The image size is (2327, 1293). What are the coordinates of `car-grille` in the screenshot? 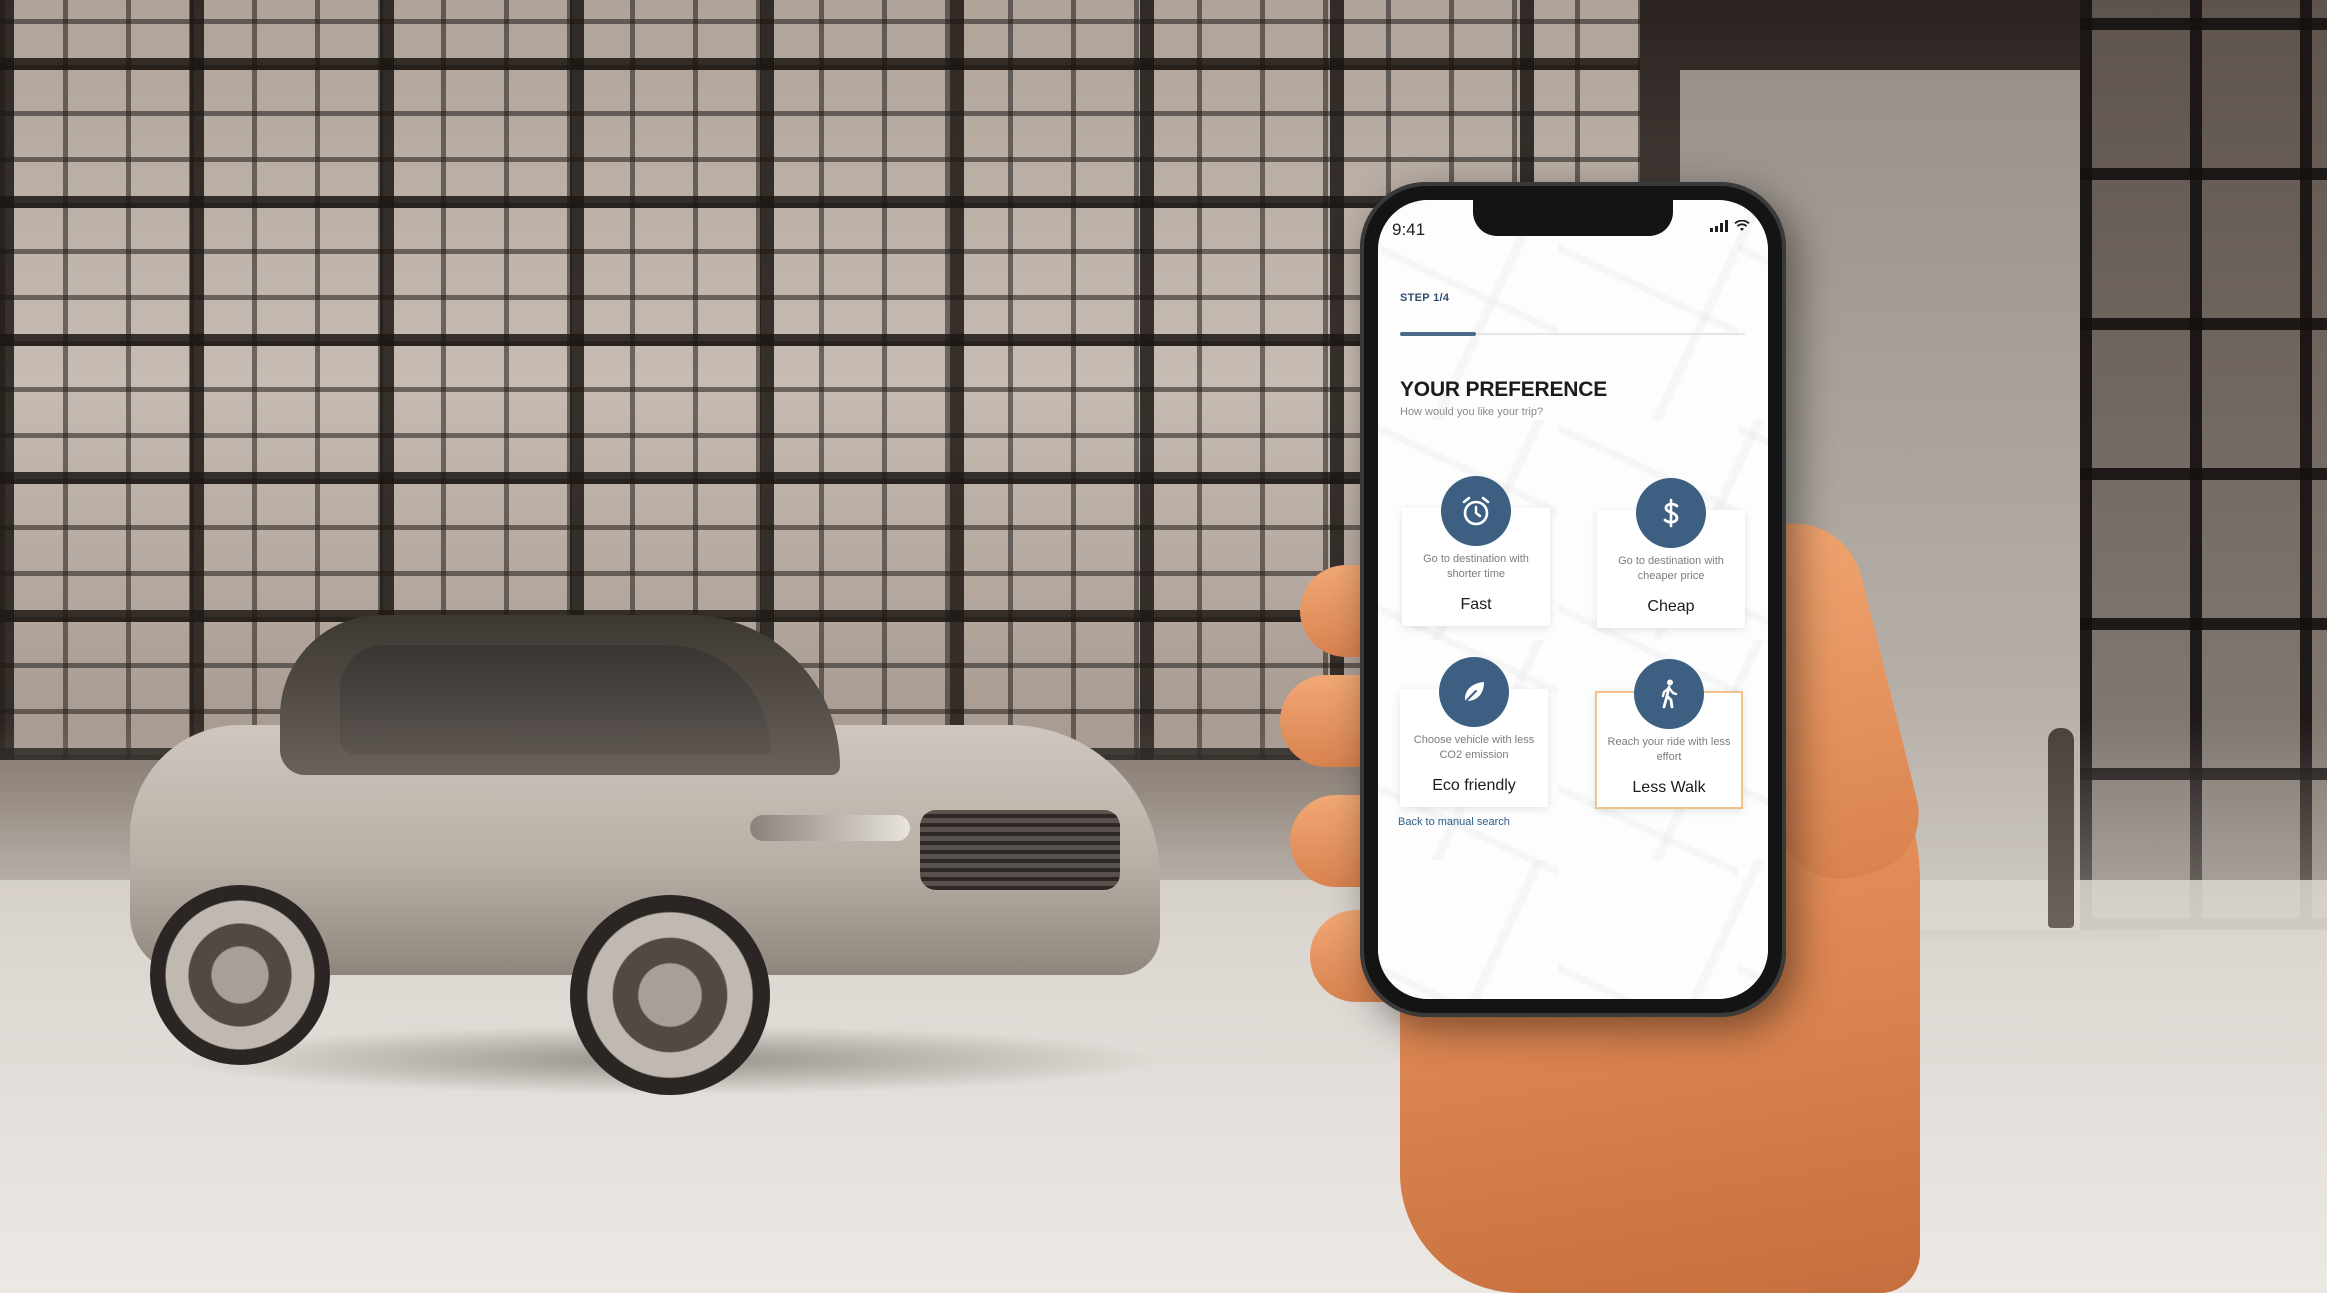 It's located at (1020, 850).